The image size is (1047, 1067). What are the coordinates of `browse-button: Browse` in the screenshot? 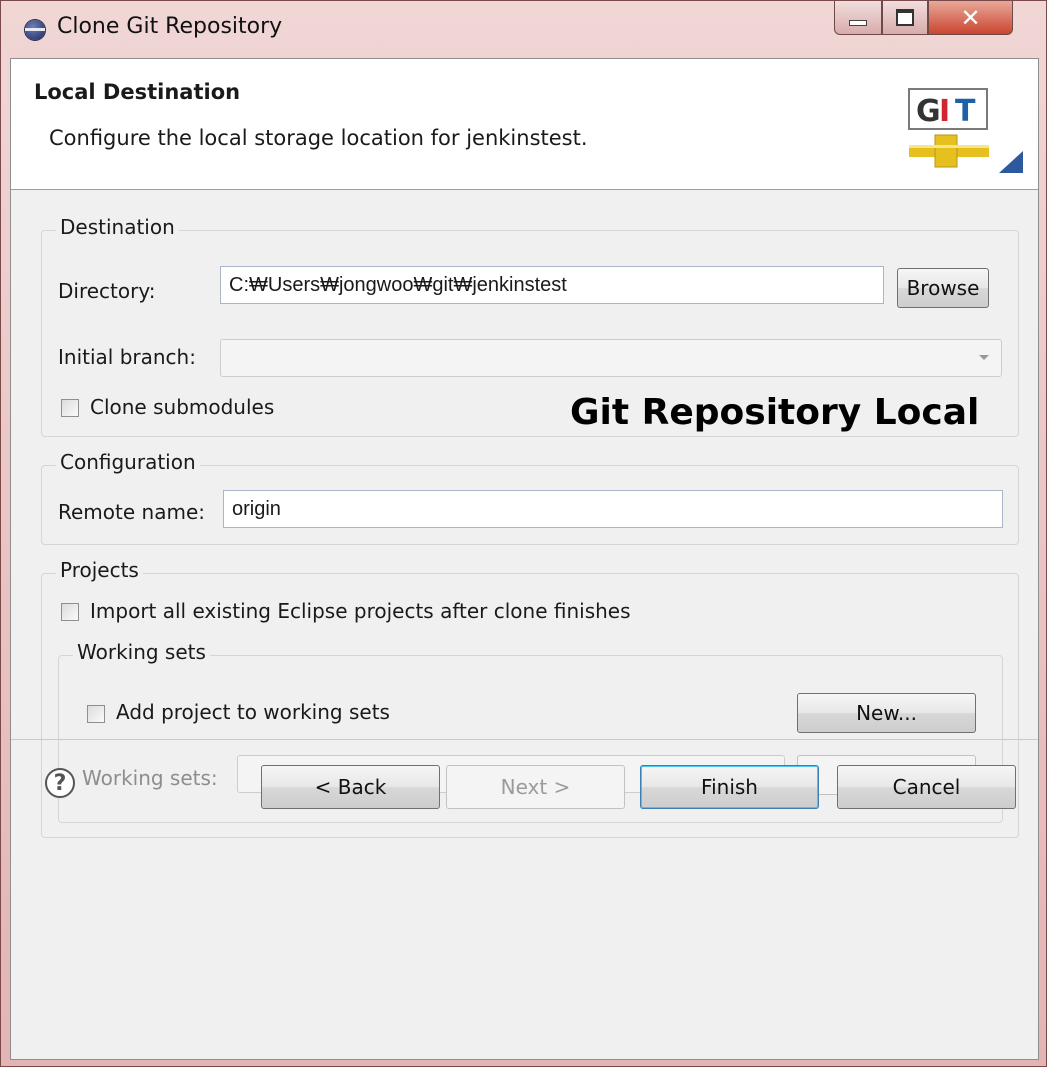 It's located at (943, 288).